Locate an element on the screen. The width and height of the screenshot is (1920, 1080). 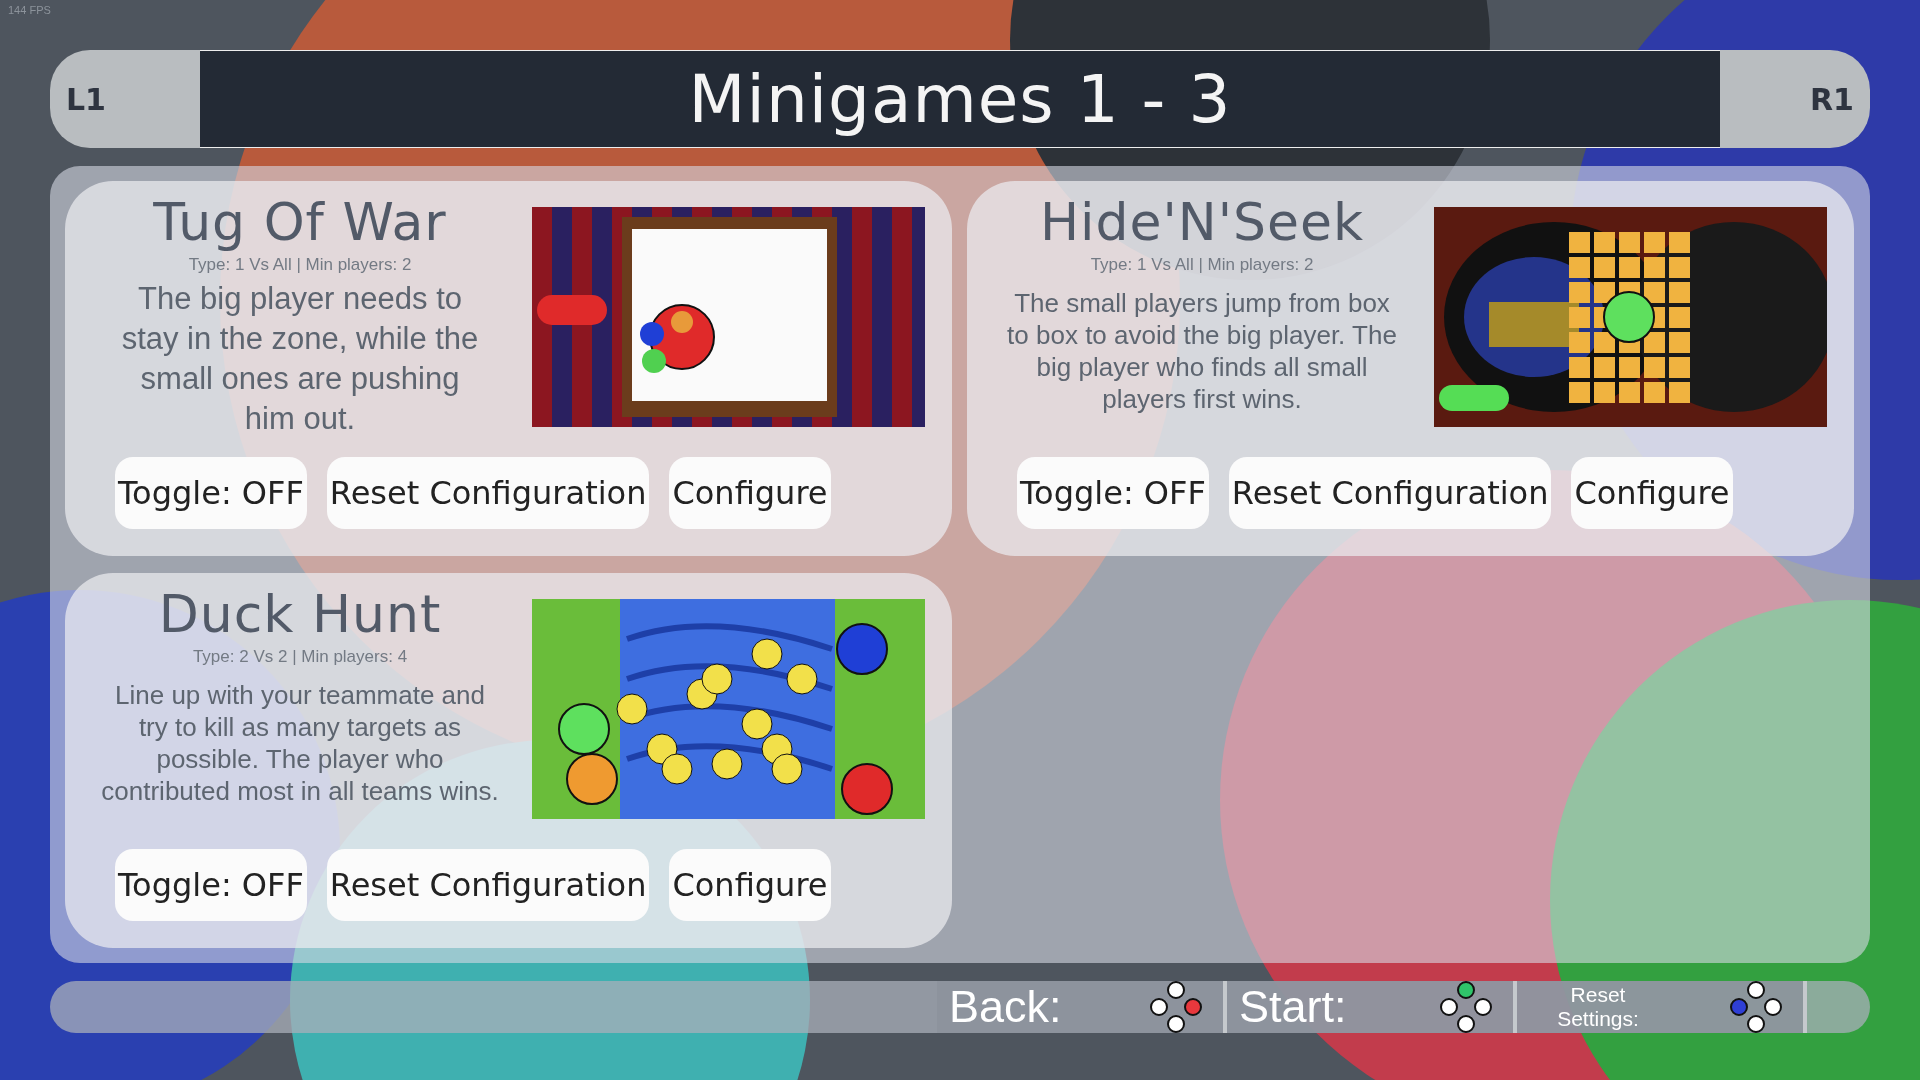
right-shoulder-label: R1 is located at coordinates (1832, 99).